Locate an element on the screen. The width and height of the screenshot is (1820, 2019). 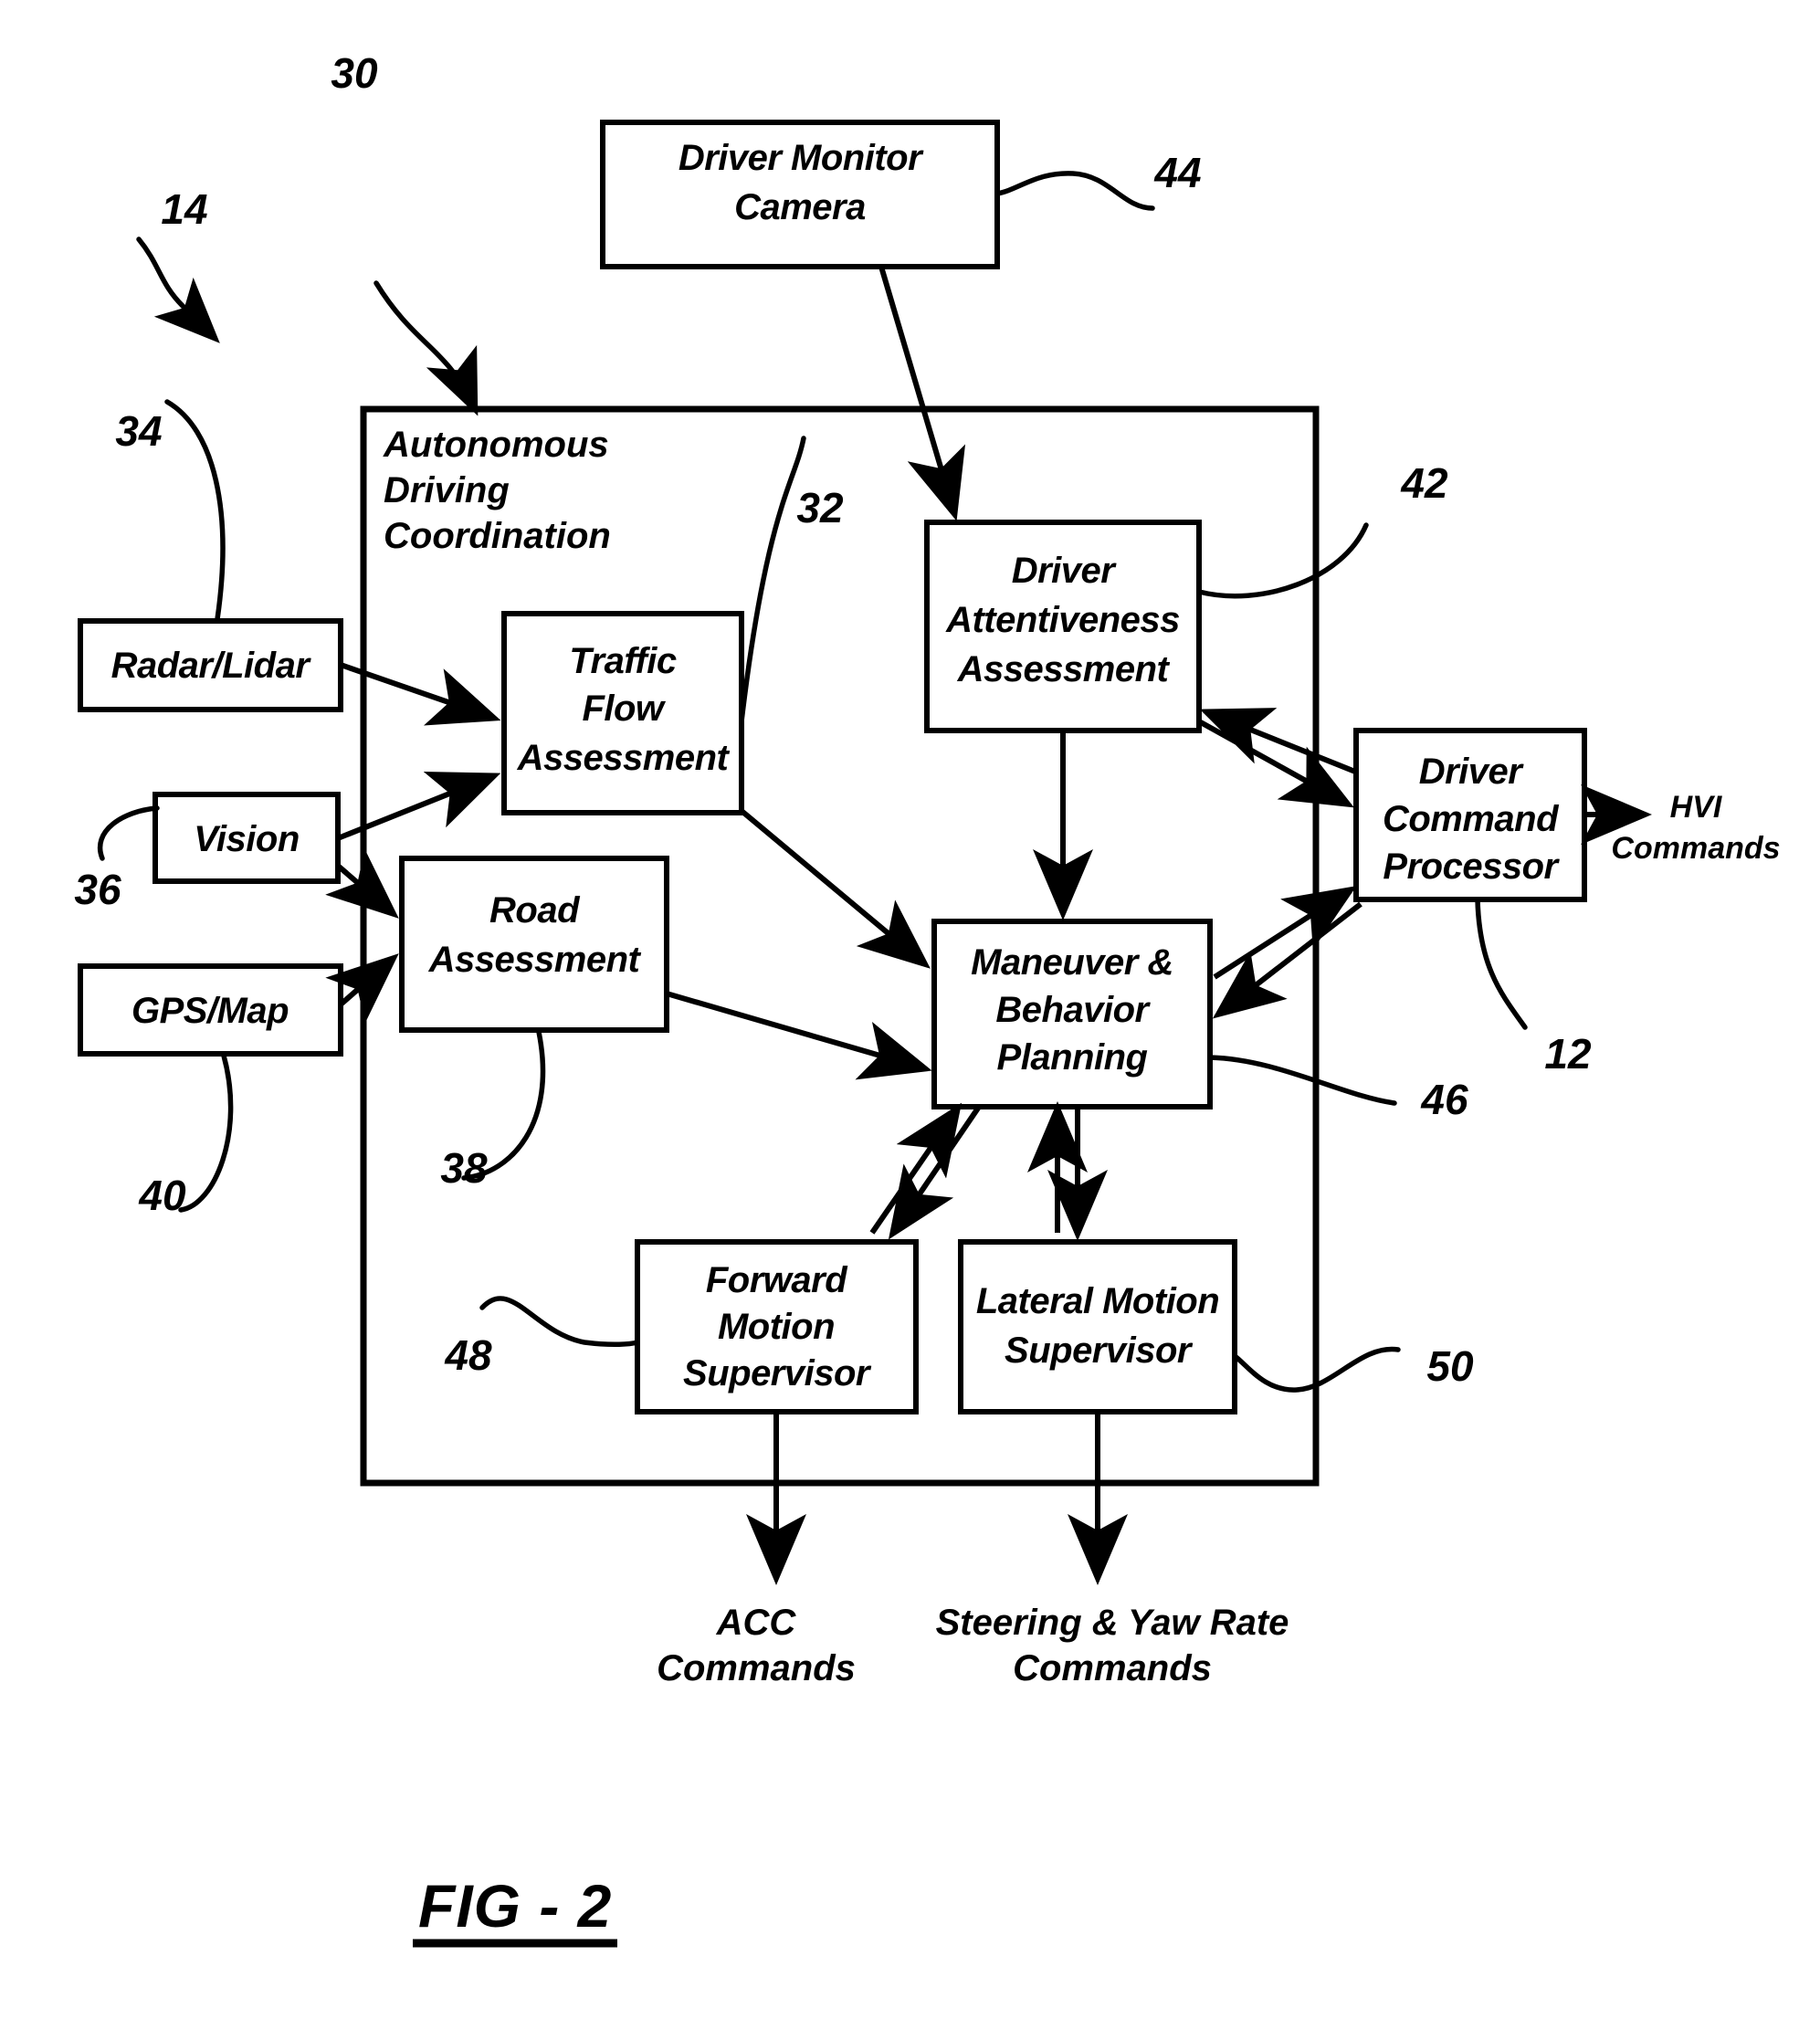
hvi-commands-line1: HVI is located at coordinates (1696, 807).